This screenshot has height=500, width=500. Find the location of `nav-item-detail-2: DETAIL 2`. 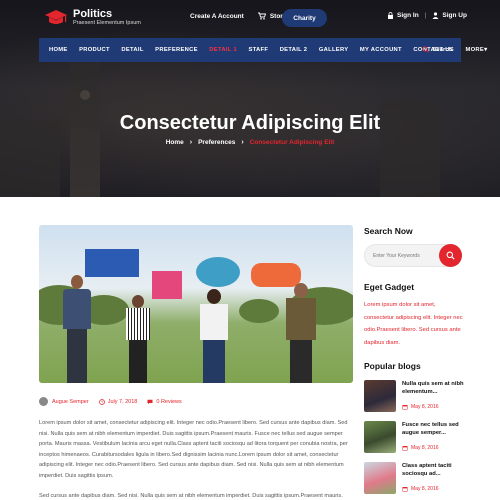

nav-item-detail-2: DETAIL 2 is located at coordinates (294, 50).